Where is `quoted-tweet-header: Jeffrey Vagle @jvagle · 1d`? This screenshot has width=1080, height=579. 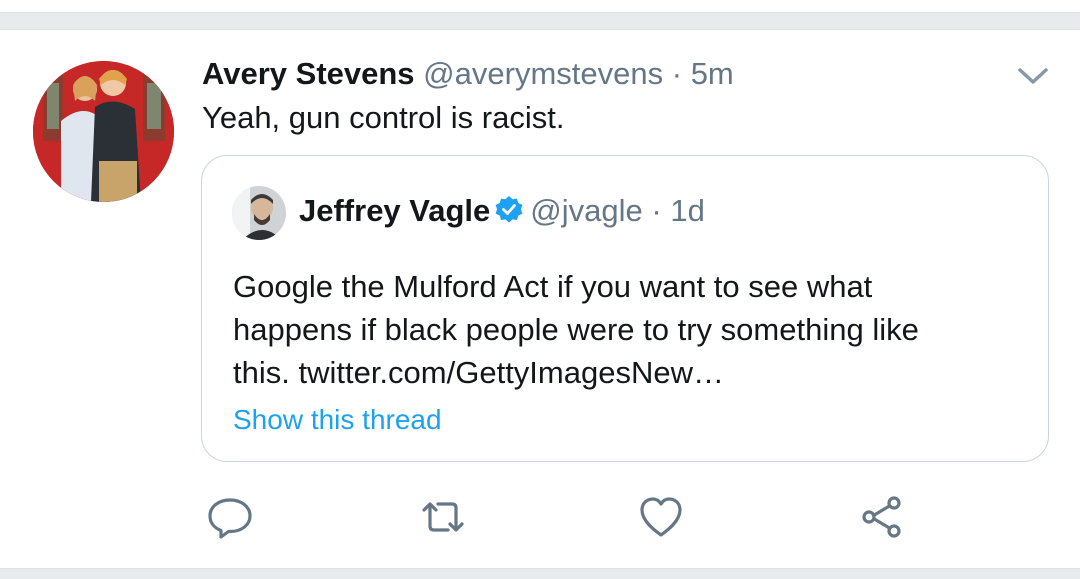 quoted-tweet-header: Jeffrey Vagle @jvagle · 1d is located at coordinates (502, 211).